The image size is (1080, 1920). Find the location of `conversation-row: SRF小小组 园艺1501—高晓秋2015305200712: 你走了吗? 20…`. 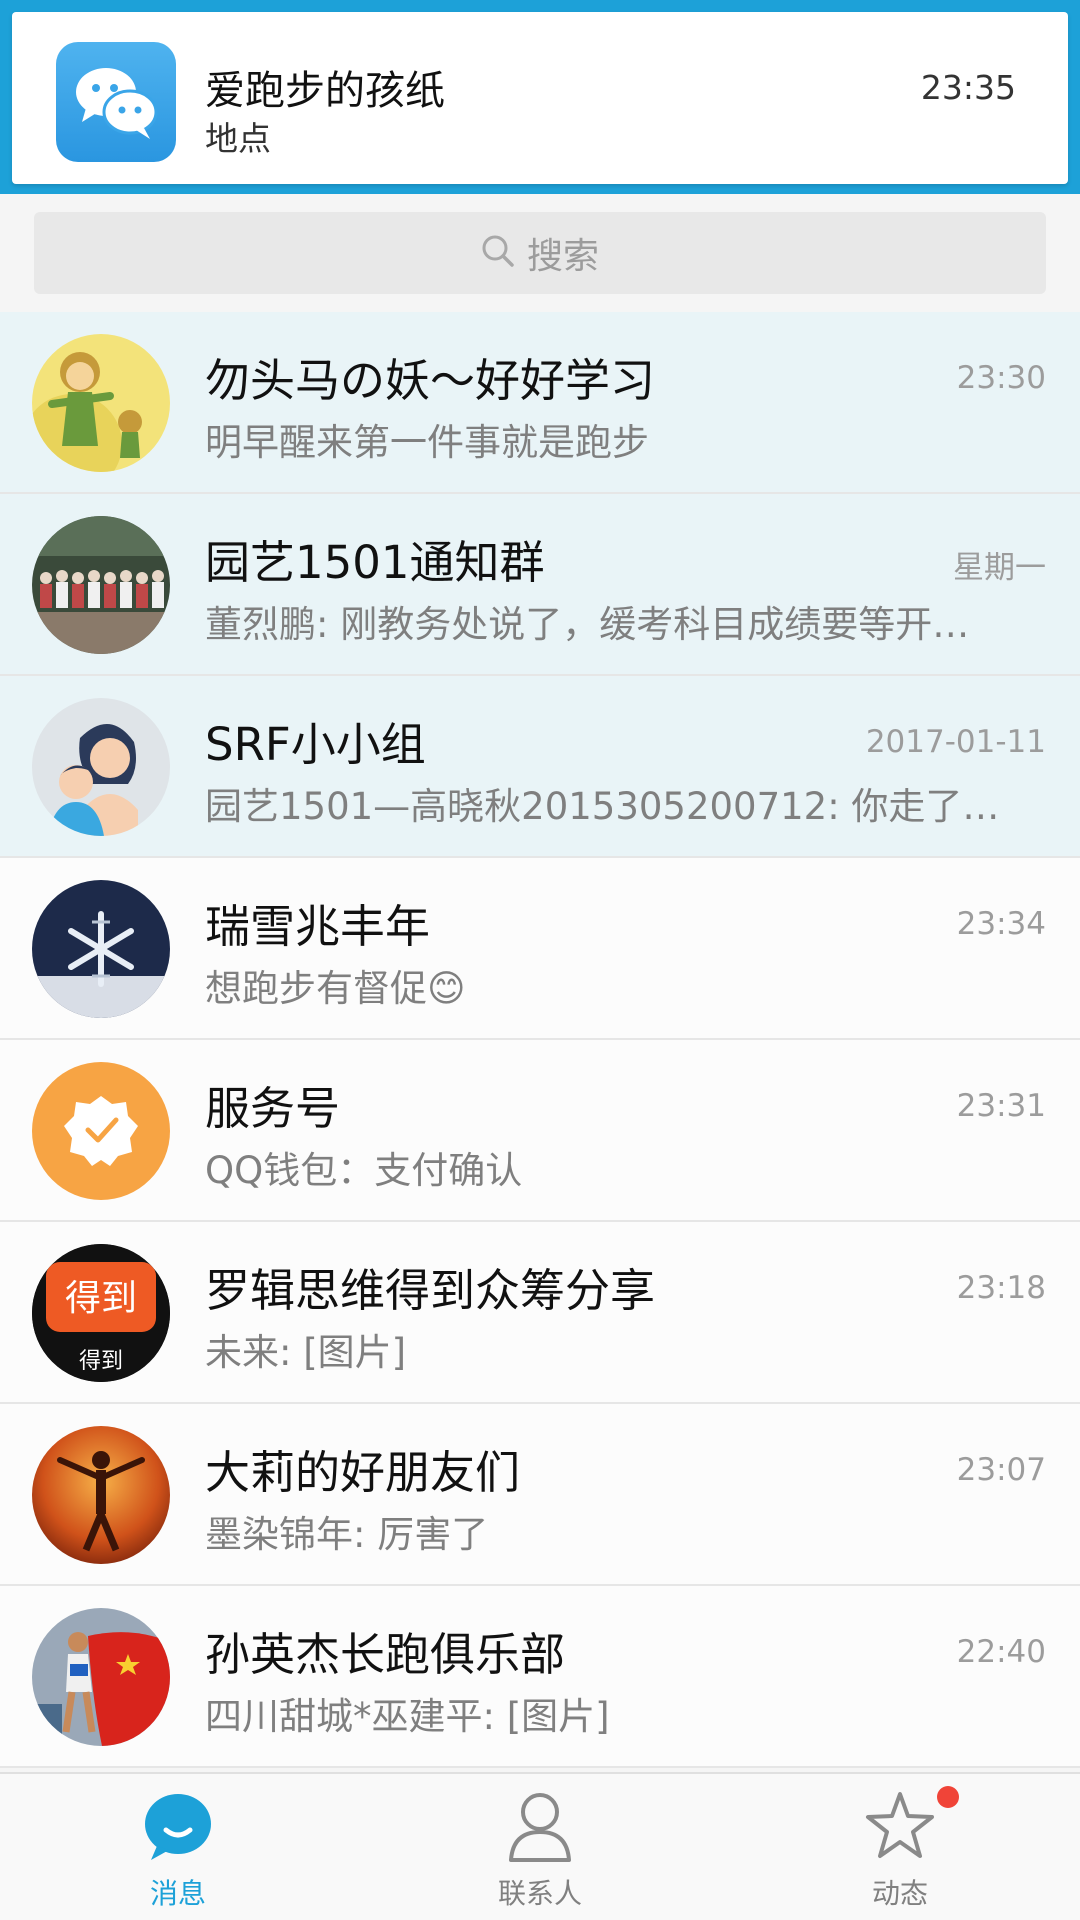

conversation-row: SRF小小组 园艺1501—高晓秋2015305200712: 你走了吗? 20… is located at coordinates (540, 767).